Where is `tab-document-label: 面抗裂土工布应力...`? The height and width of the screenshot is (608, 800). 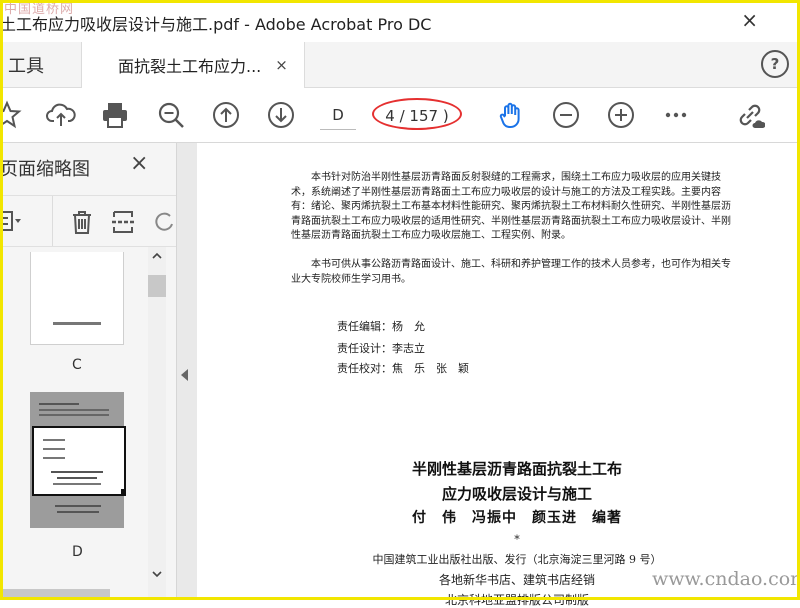
tab-document-label: 面抗裂土工布应力... is located at coordinates (190, 66).